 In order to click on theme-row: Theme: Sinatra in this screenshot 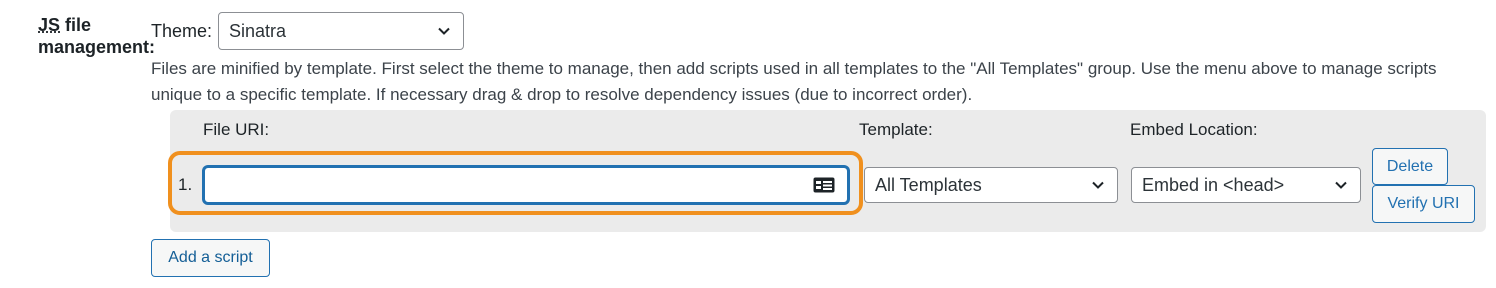, I will do `click(308, 31)`.